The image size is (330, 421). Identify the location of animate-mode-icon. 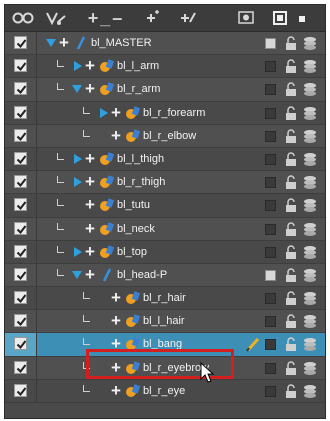
(56, 18).